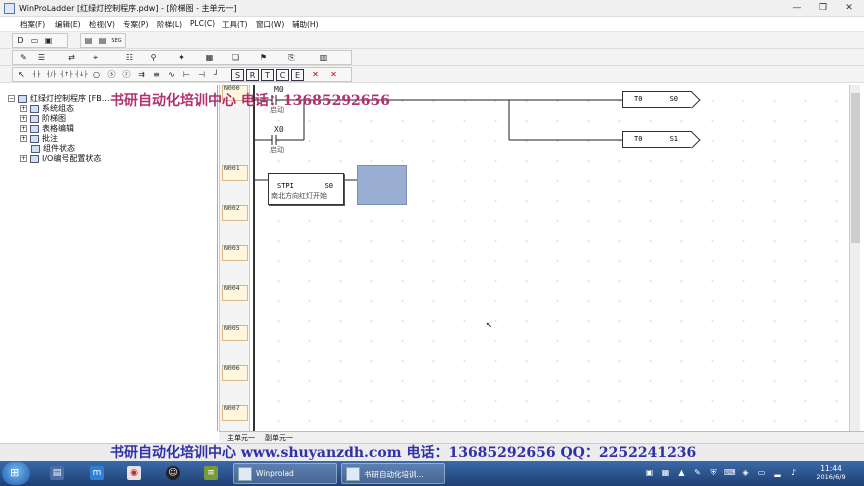  Describe the element at coordinates (673, 99) in the screenshot. I see `output-target: S0` at that location.